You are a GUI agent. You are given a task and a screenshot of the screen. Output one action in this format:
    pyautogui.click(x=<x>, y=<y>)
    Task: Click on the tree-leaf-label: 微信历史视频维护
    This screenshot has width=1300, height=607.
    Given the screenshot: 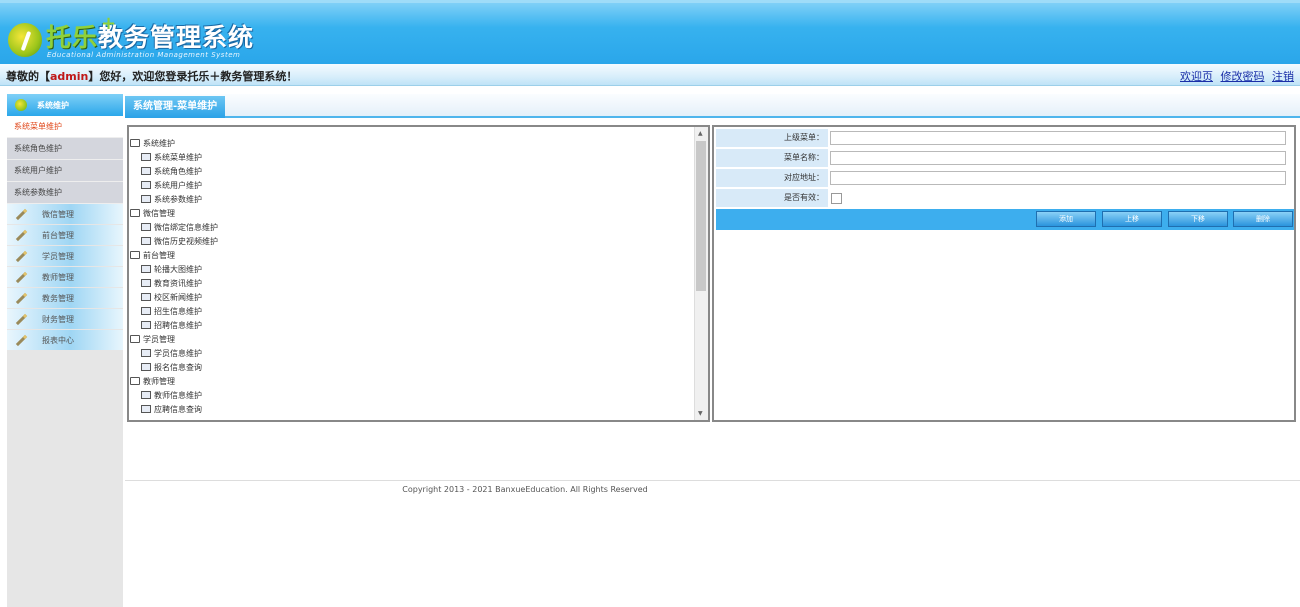 What is the action you would take?
    pyautogui.click(x=186, y=241)
    